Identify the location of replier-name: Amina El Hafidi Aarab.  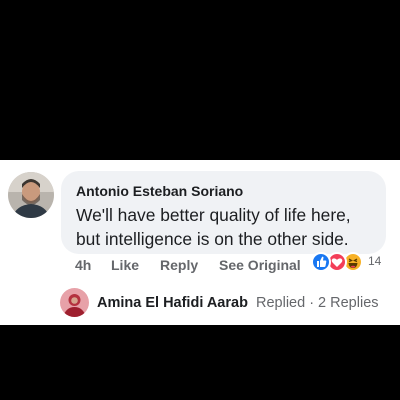
(172, 303).